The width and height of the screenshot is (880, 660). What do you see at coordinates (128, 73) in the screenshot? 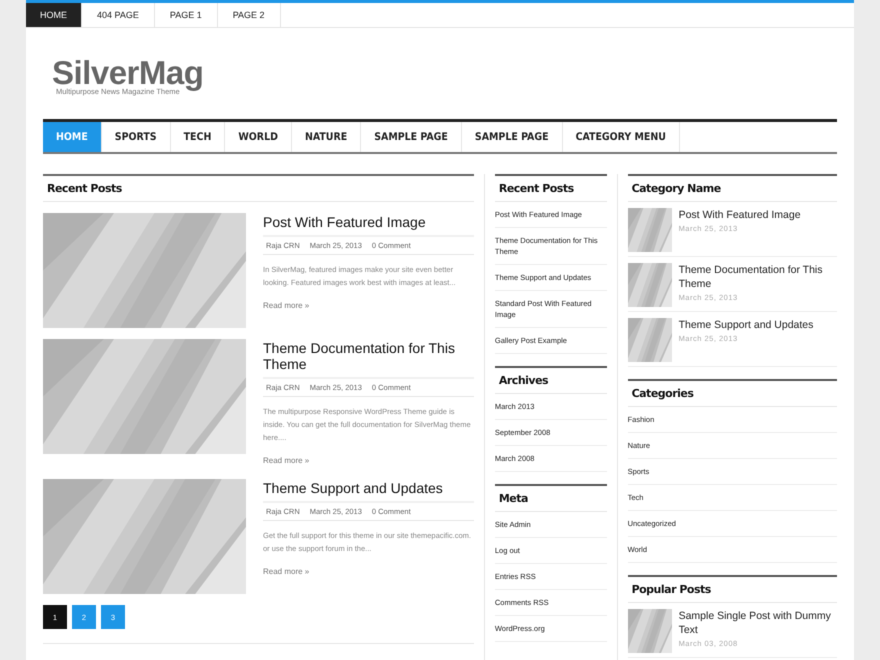
I see `site-logo: SilverMag` at bounding box center [128, 73].